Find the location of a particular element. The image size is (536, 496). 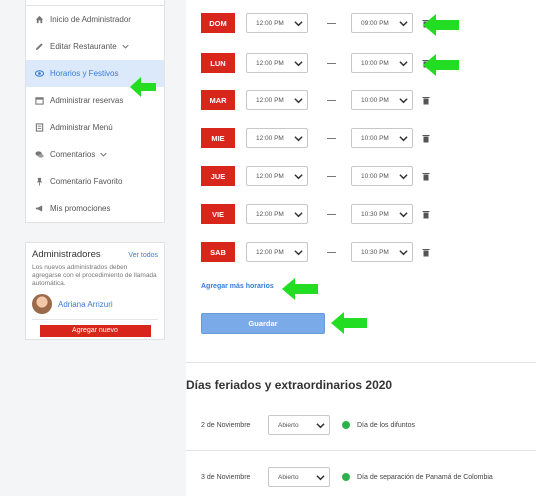

view-all-link: Ver todos is located at coordinates (143, 255).